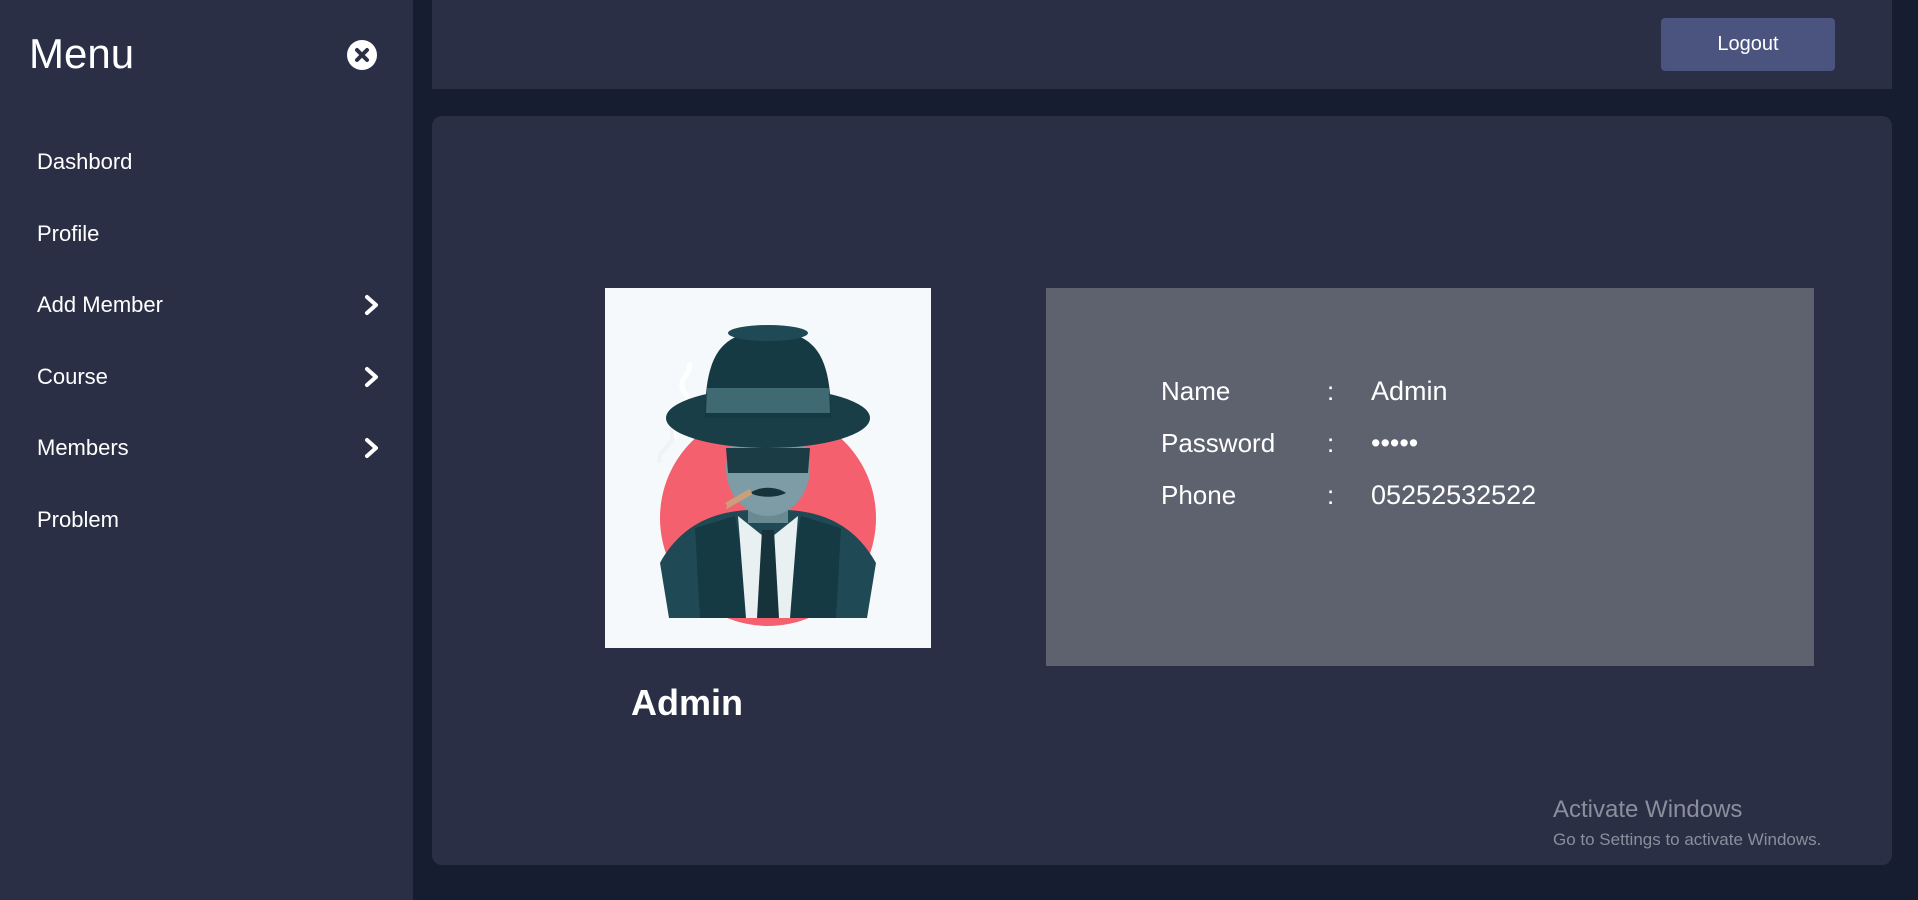 Image resolution: width=1918 pixels, height=900 pixels. What do you see at coordinates (100, 304) in the screenshot?
I see `sidebar-item-label: Add Member` at bounding box center [100, 304].